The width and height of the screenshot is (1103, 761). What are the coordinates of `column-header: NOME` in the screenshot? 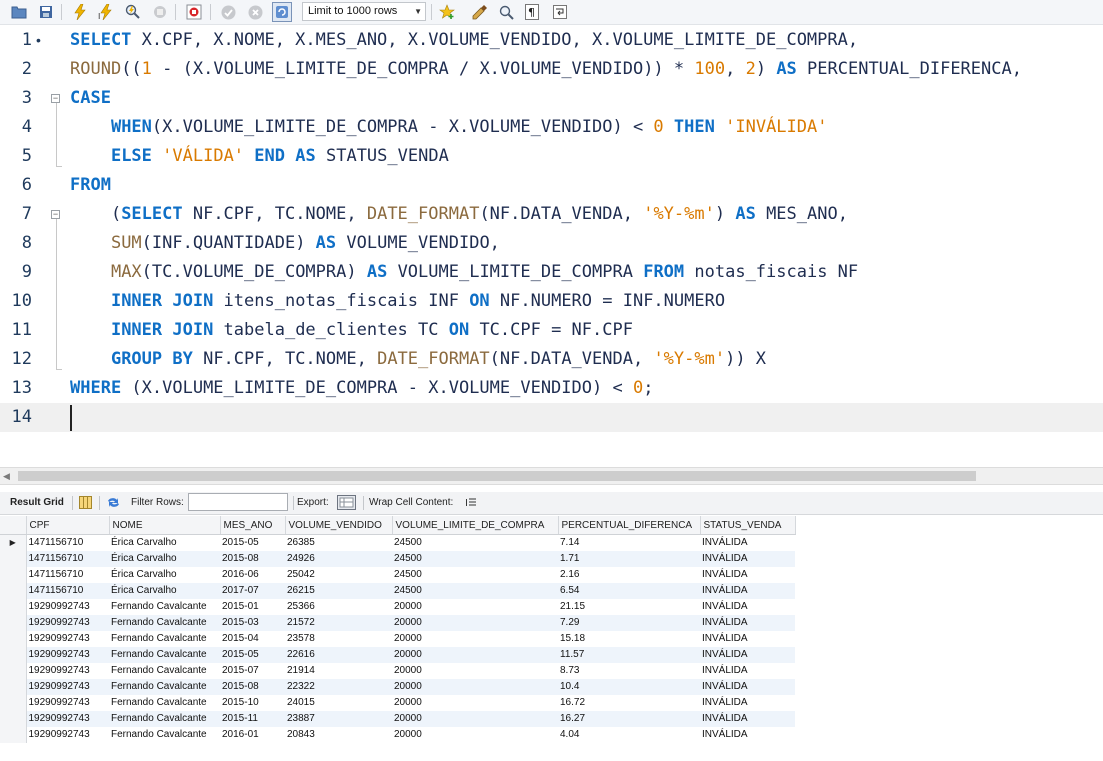 It's located at (165, 525).